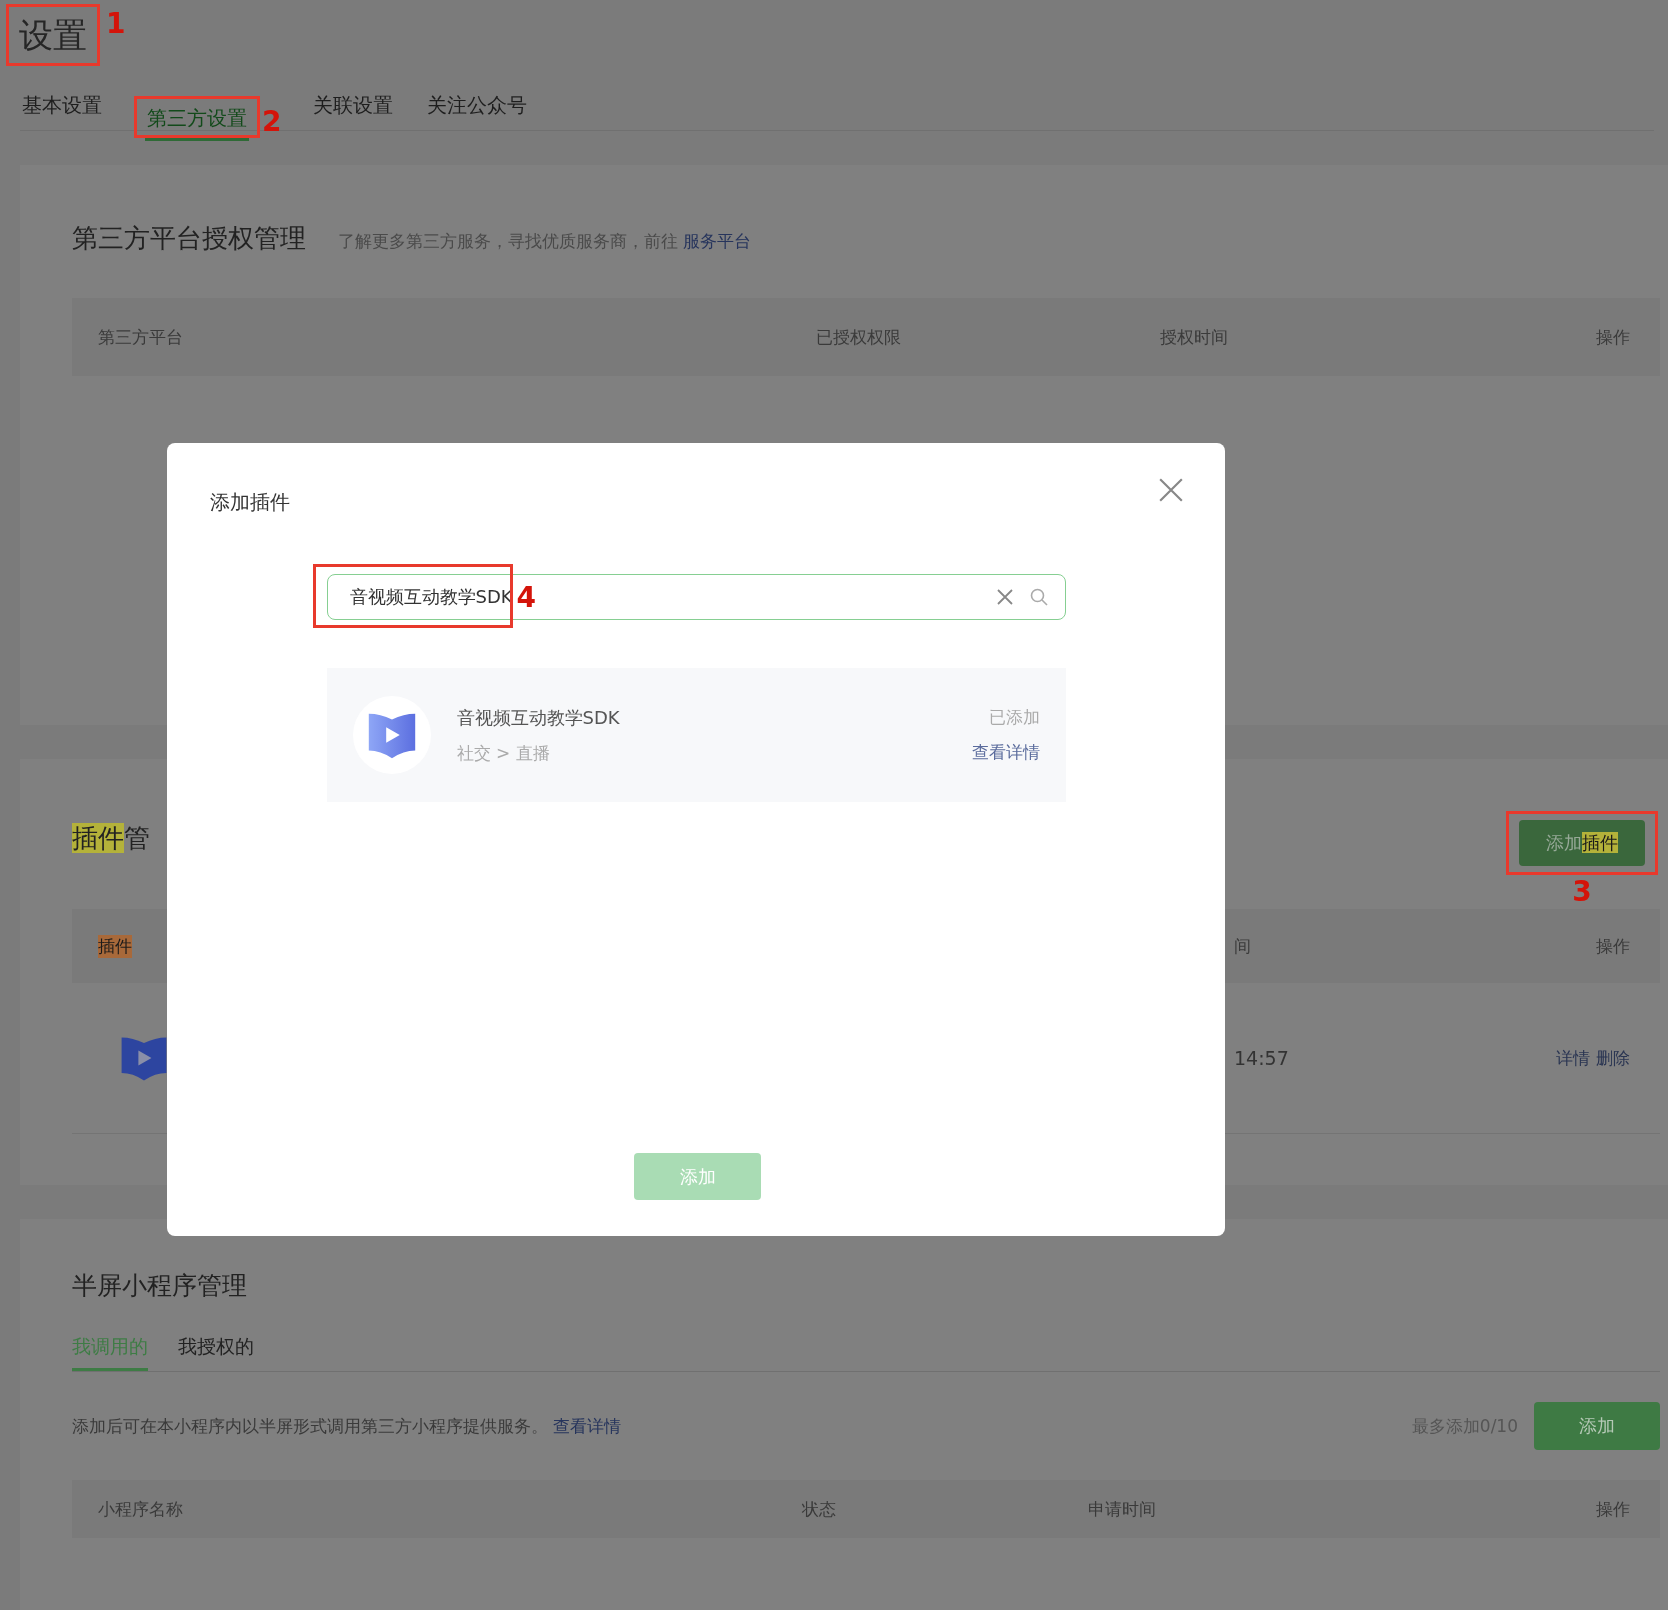 The image size is (1668, 1610). I want to click on column-header: 插件, so click(115, 946).